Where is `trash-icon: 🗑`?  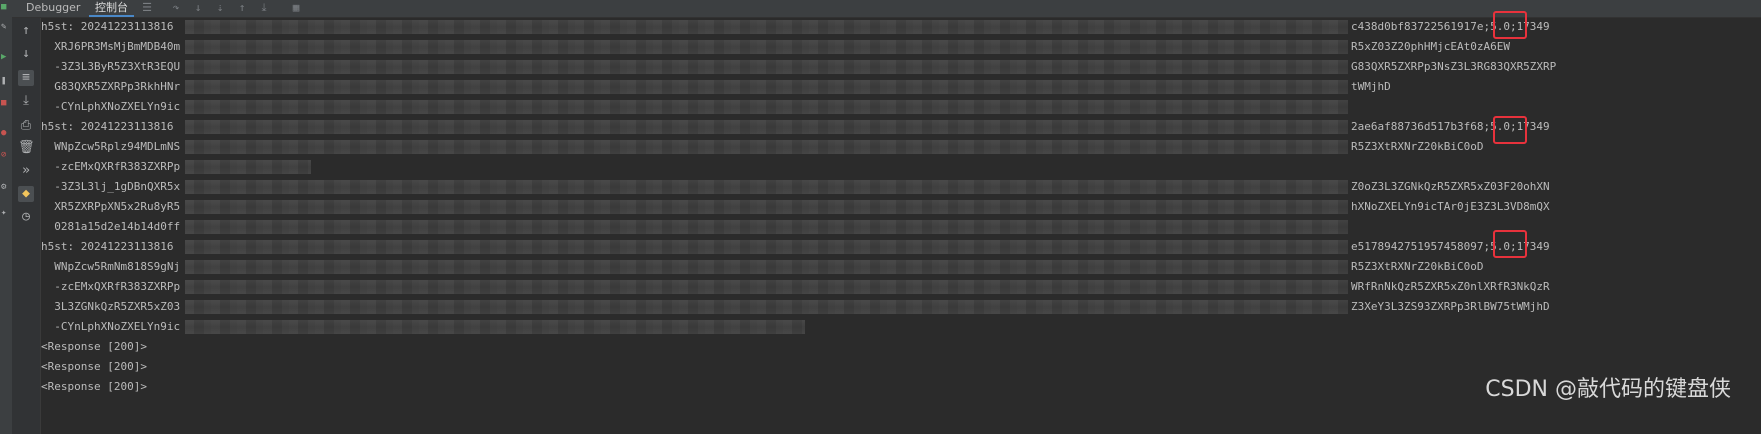 trash-icon: 🗑 is located at coordinates (26, 148).